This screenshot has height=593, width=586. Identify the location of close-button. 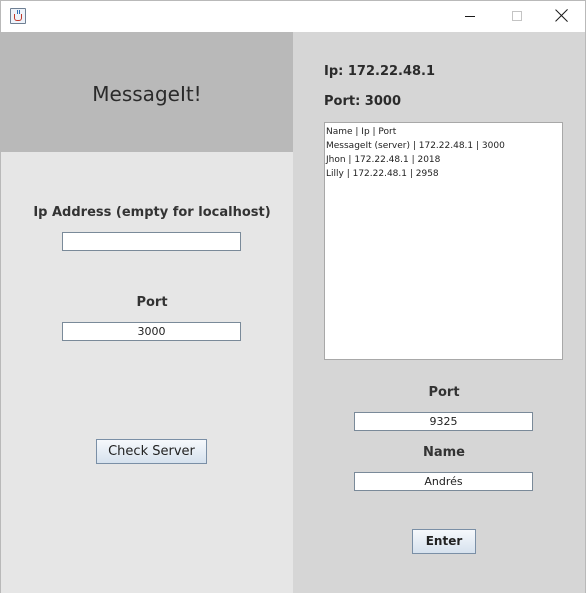
(562, 16).